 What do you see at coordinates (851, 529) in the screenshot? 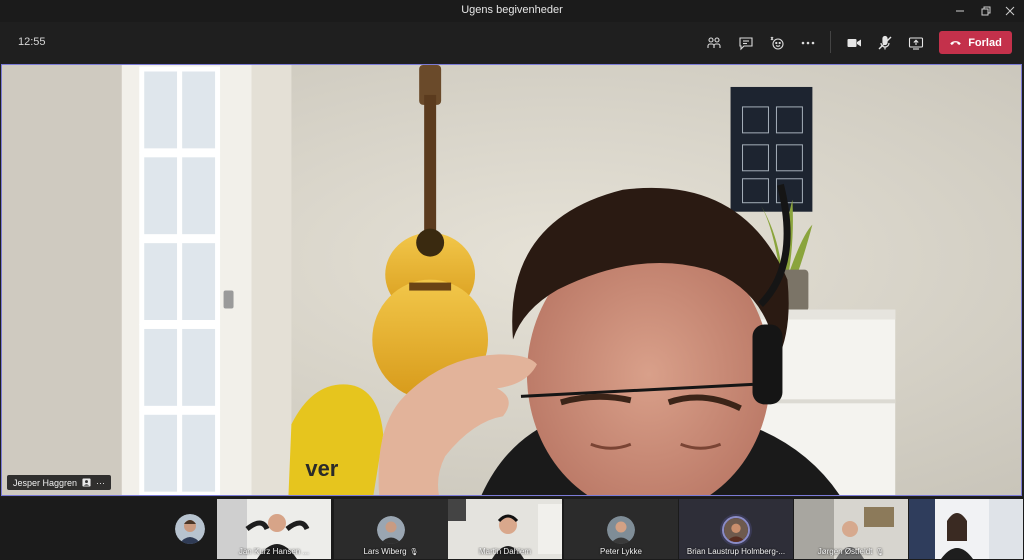
I see `participant-tile: Jørgen Østfeldt 🎙` at bounding box center [851, 529].